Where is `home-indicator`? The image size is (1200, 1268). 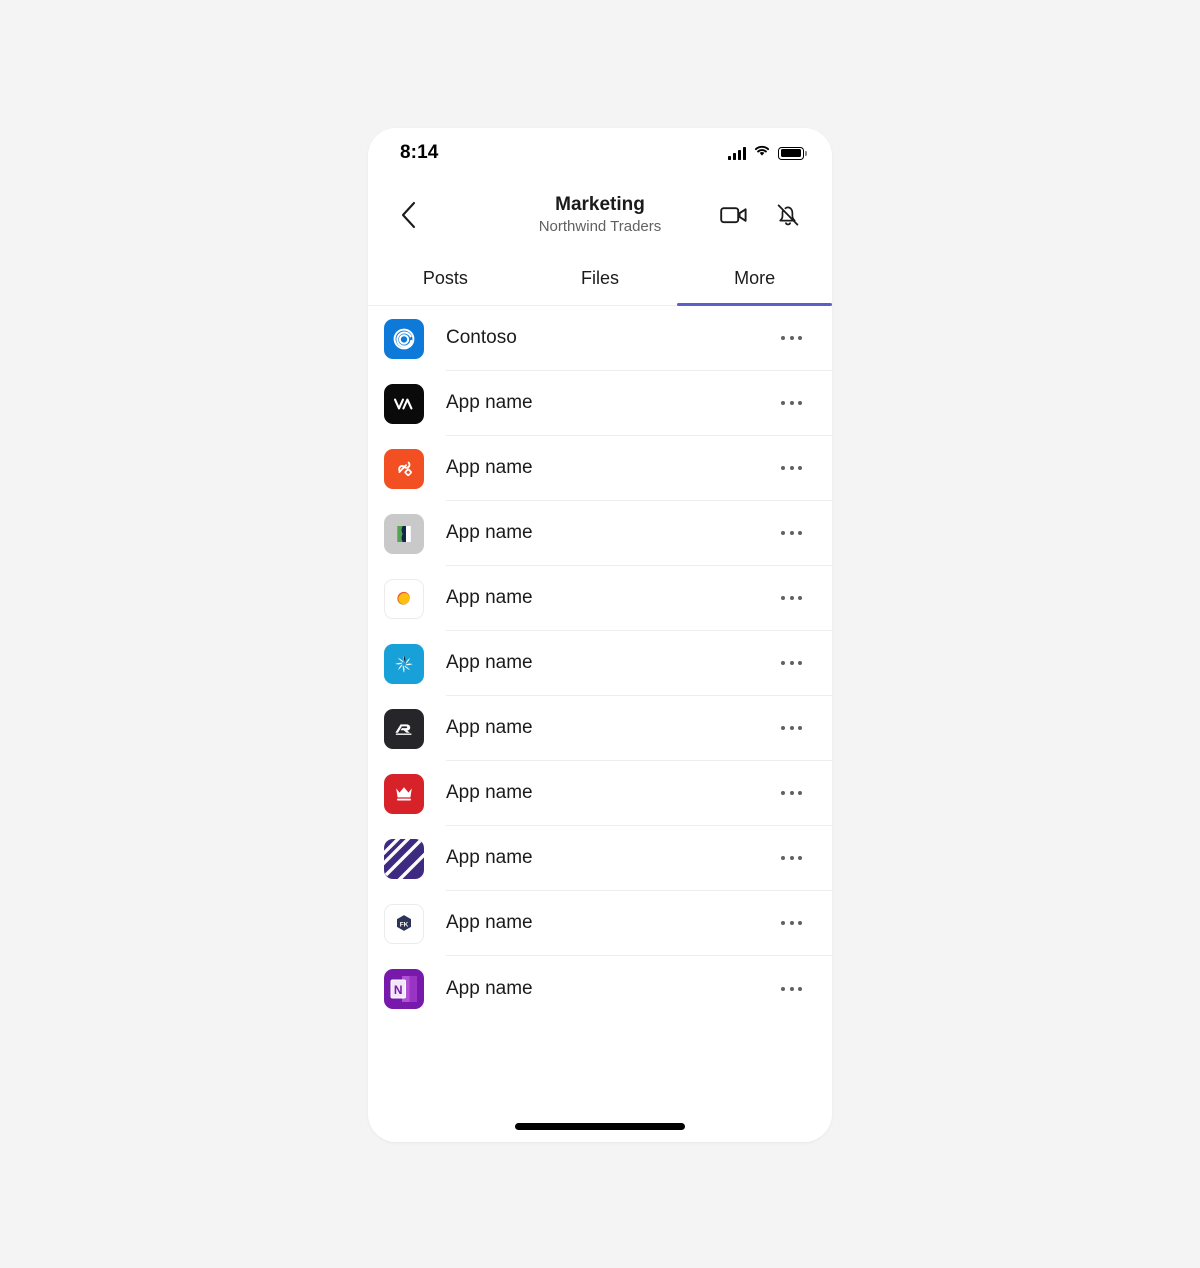
home-indicator is located at coordinates (600, 1126).